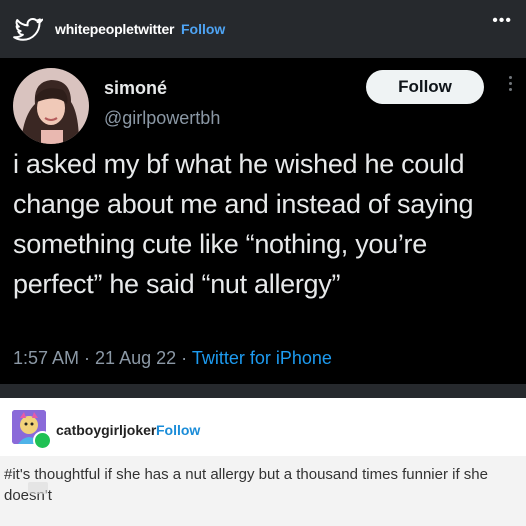 This screenshot has height=526, width=526. Describe the element at coordinates (425, 87) in the screenshot. I see `tweet-follow-button: Follow` at that location.